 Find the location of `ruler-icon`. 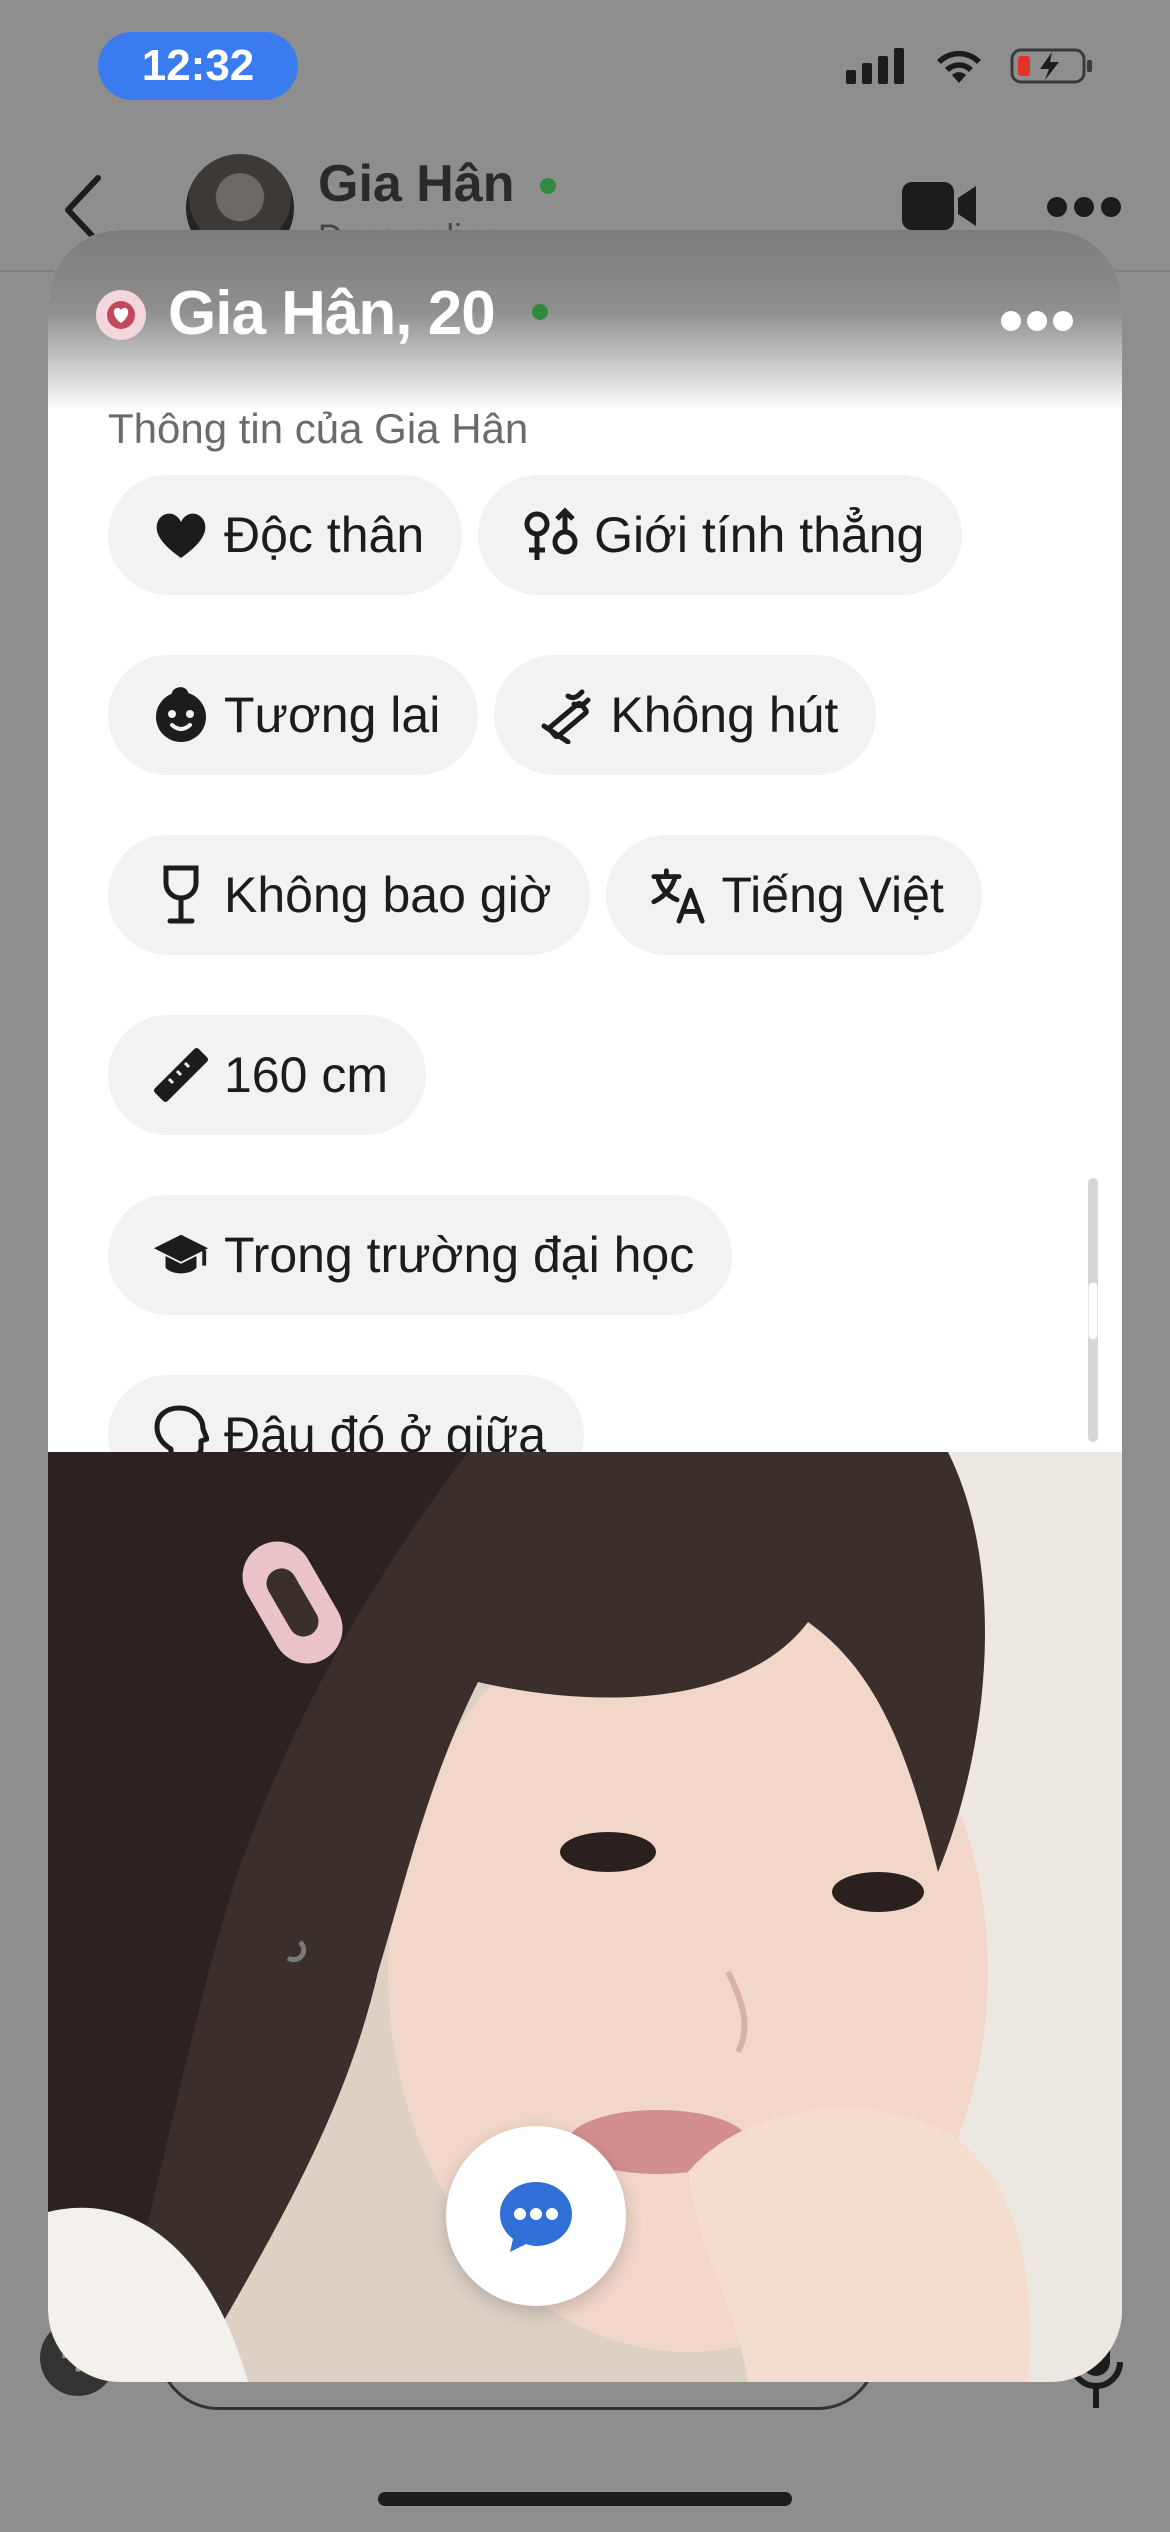

ruler-icon is located at coordinates (181, 1075).